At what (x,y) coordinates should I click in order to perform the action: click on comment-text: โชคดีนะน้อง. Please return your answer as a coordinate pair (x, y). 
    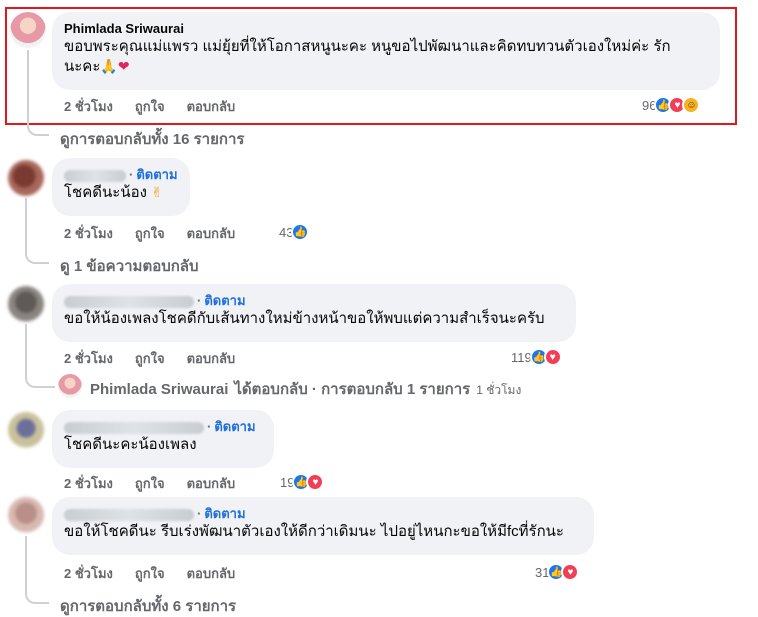
    Looking at the image, I should click on (105, 192).